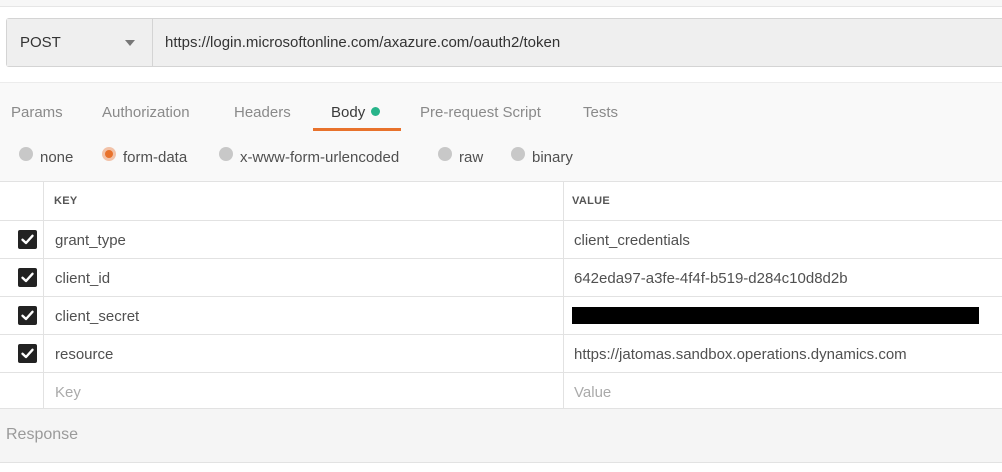  Describe the element at coordinates (109, 154) in the screenshot. I see `radio-form-data` at that location.